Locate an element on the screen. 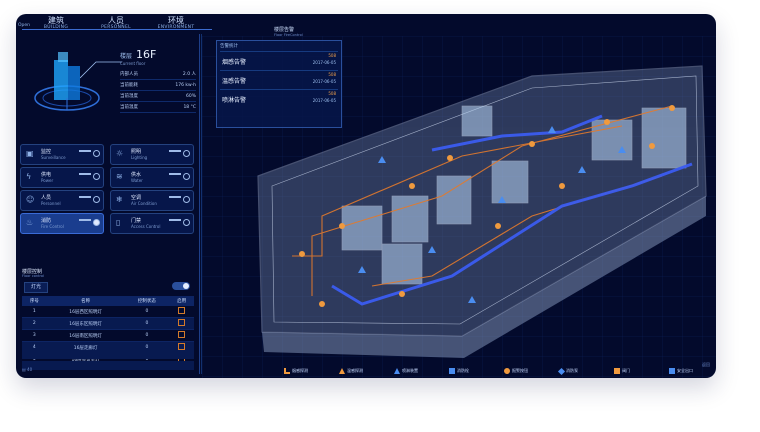 The image size is (760, 432). table-row: 1 16层西区照明灯 0 is located at coordinates (108, 312).